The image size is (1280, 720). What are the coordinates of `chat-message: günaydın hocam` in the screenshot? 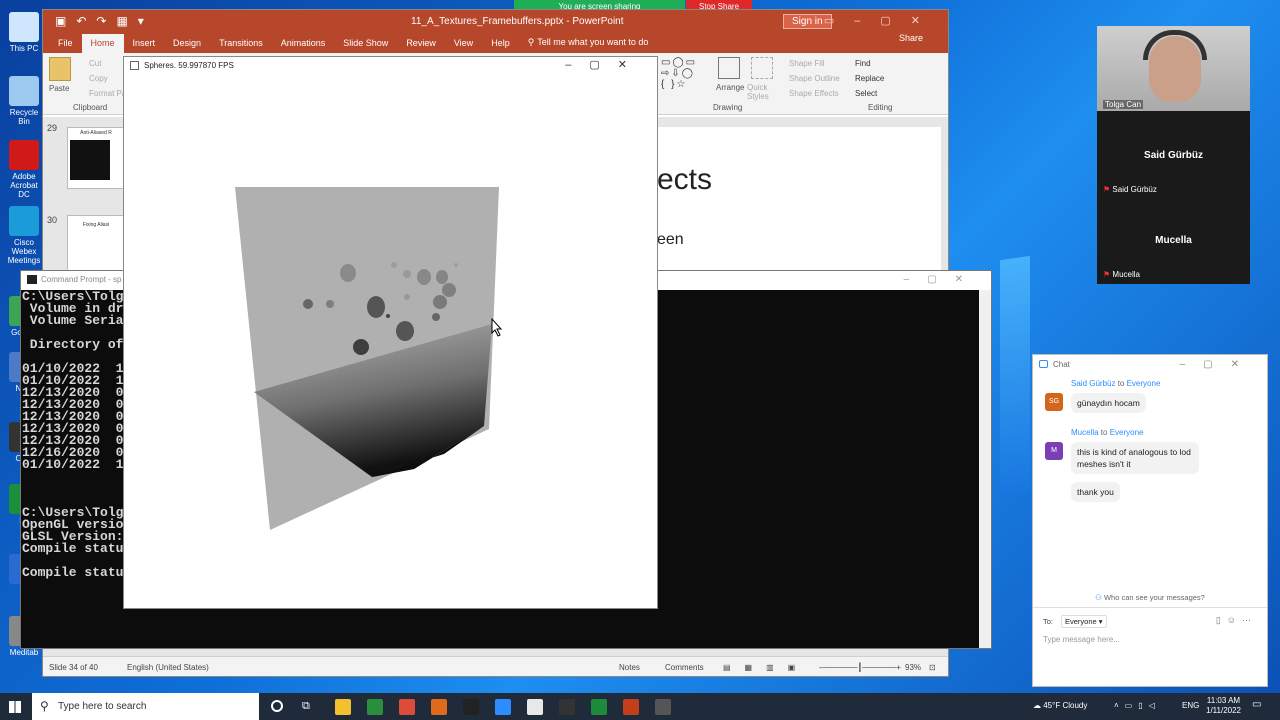 It's located at (1108, 403).